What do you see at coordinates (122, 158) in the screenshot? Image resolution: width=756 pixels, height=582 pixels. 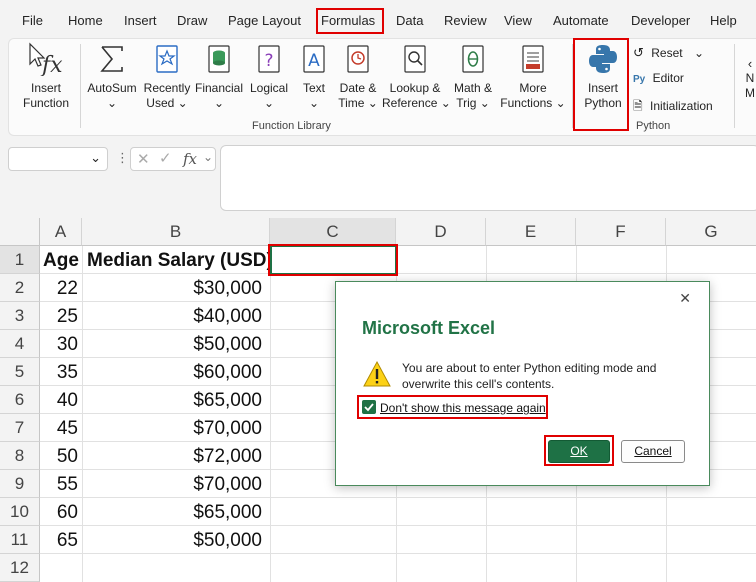 I see `more-options-icon: ⋮` at bounding box center [122, 158].